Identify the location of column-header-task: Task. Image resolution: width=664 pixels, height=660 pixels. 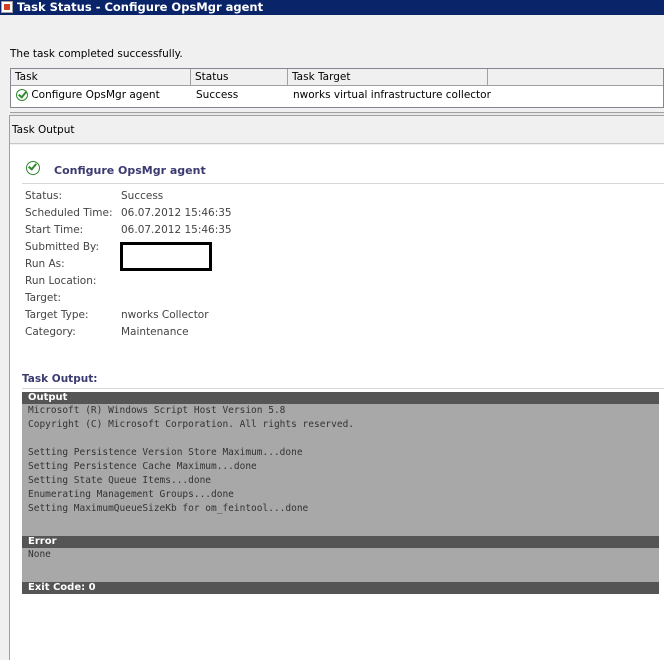
(101, 77).